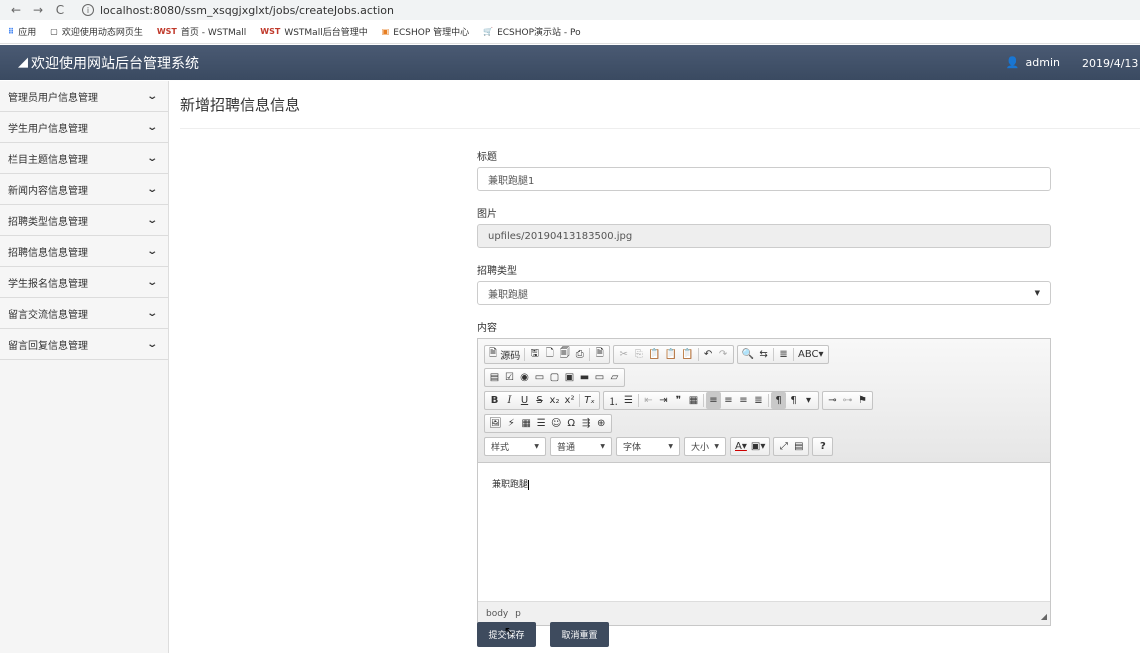 The height and width of the screenshot is (653, 1140). What do you see at coordinates (663, 400) in the screenshot?
I see `indent-icon: ⇥` at bounding box center [663, 400].